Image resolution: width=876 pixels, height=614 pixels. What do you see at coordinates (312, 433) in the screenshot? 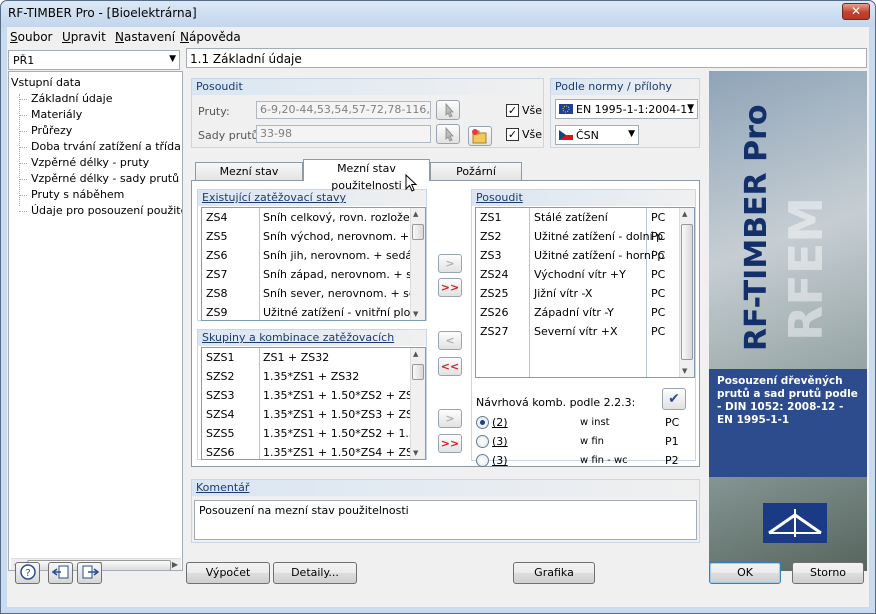
I see `list-item: SZS5 1.35*ZS1 + 1.50*ZS2 + 1.50` at bounding box center [312, 433].